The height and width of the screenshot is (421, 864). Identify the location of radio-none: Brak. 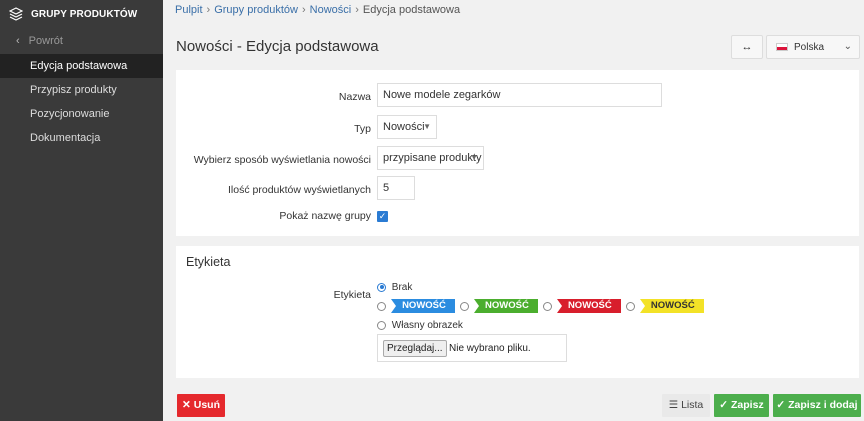
(394, 287).